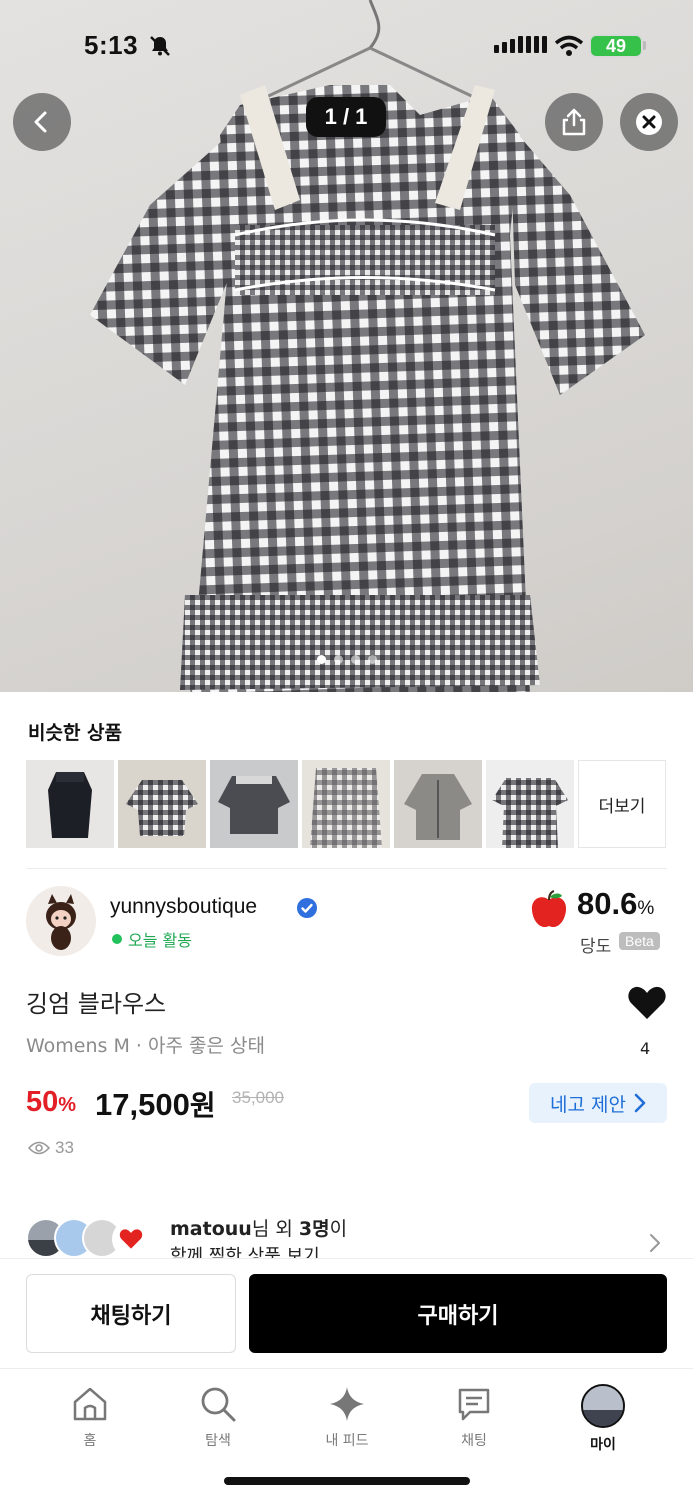 This screenshot has height=1500, width=693. I want to click on chevron-left-icon, so click(40, 122).